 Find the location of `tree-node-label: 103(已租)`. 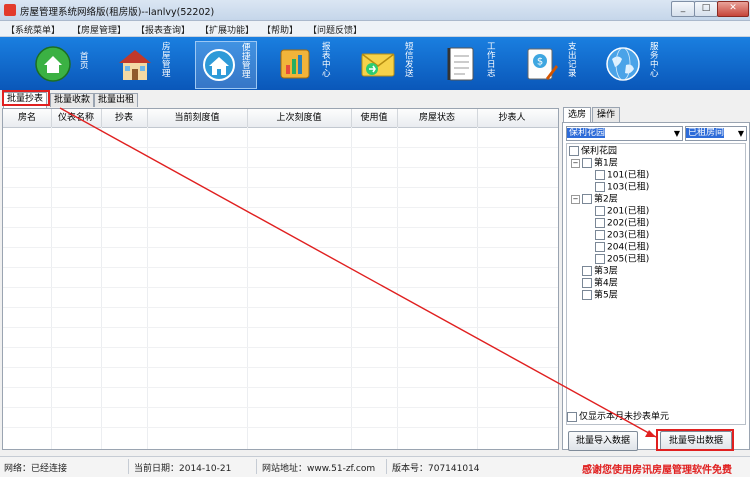

tree-node-label: 103(已租) is located at coordinates (628, 187).